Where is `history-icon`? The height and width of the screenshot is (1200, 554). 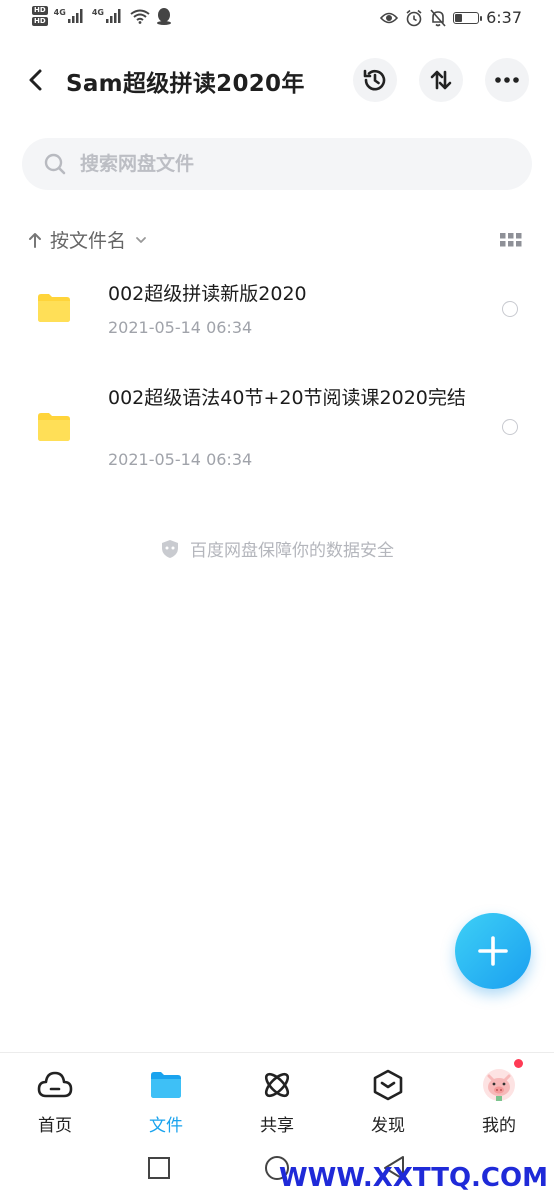 history-icon is located at coordinates (374, 80).